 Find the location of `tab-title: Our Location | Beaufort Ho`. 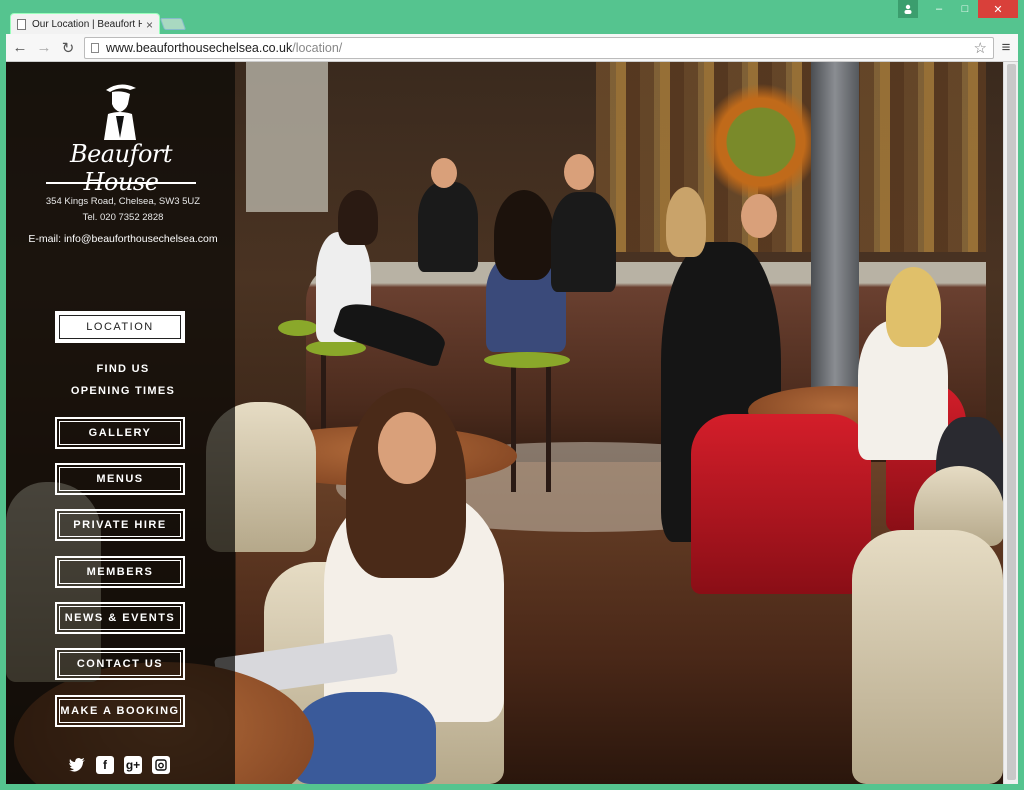

tab-title: Our Location | Beaufort Ho is located at coordinates (87, 24).